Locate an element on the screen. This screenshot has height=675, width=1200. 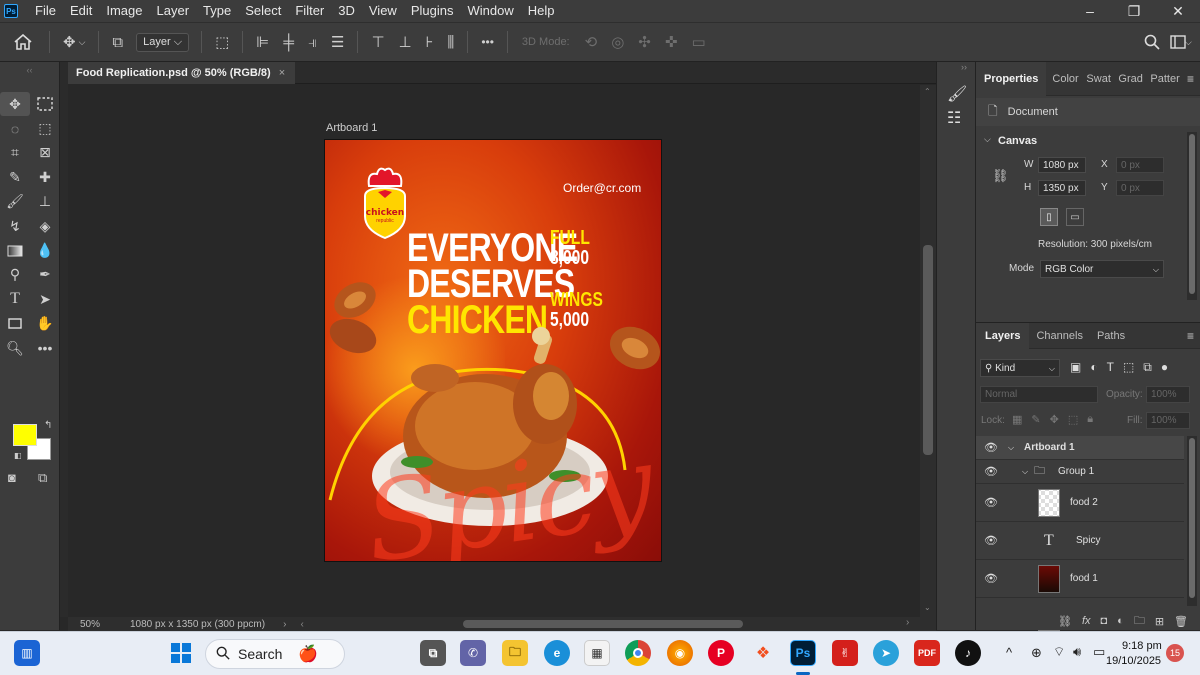
zoom-level: 50% is located at coordinates (105, 624).